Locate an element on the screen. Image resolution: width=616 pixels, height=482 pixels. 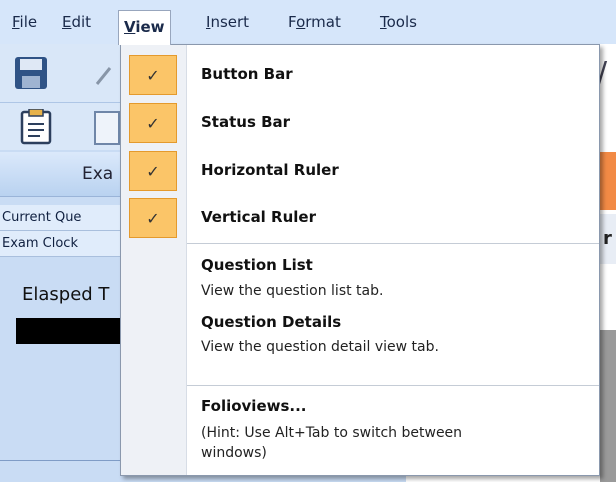
column-letter: r is located at coordinates (607, 238).